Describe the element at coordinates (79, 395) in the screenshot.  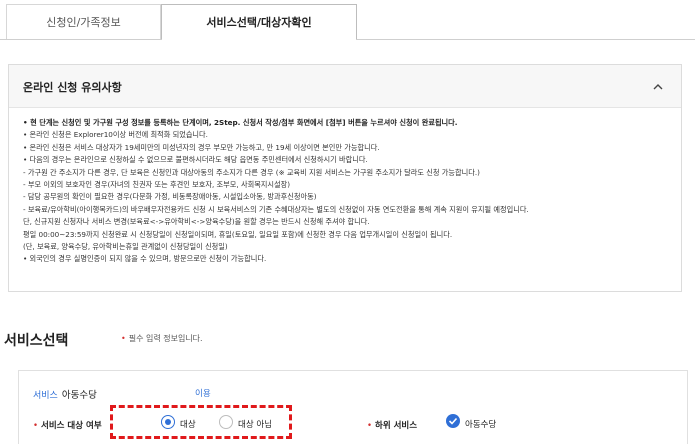
I see `service-name: 아동수당` at that location.